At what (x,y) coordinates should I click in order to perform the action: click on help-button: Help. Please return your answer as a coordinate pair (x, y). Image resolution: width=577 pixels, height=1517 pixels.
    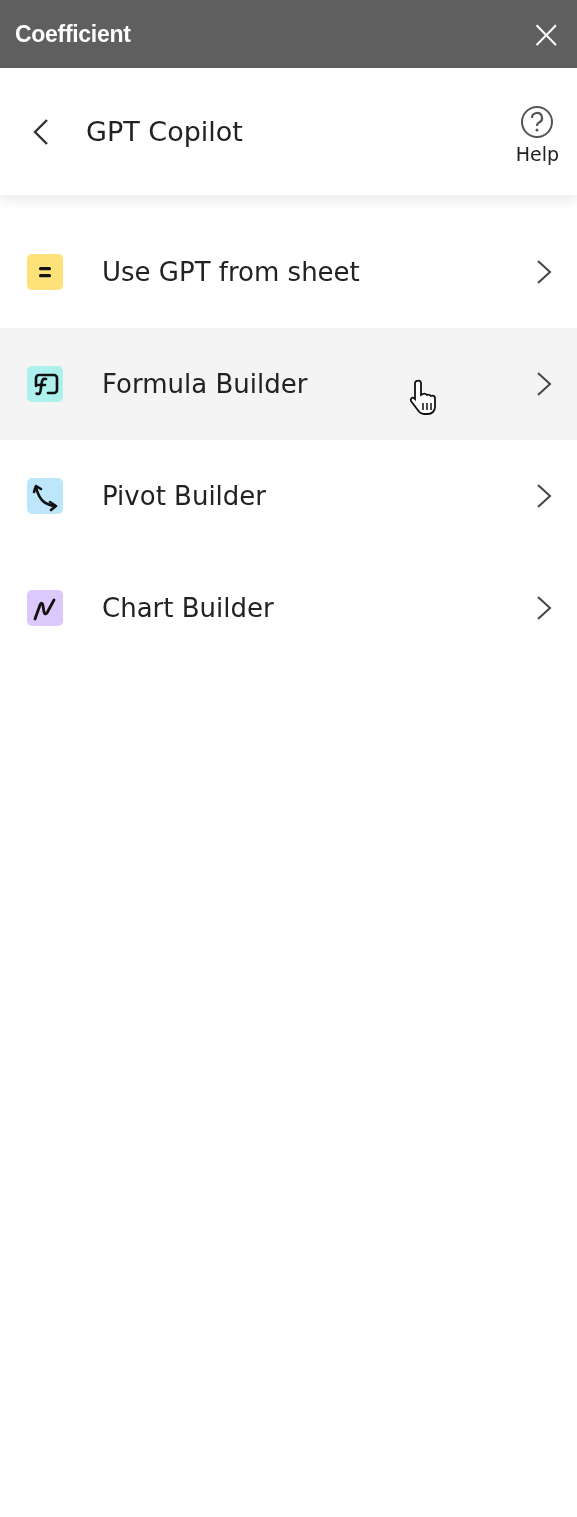
    Looking at the image, I should click on (537, 134).